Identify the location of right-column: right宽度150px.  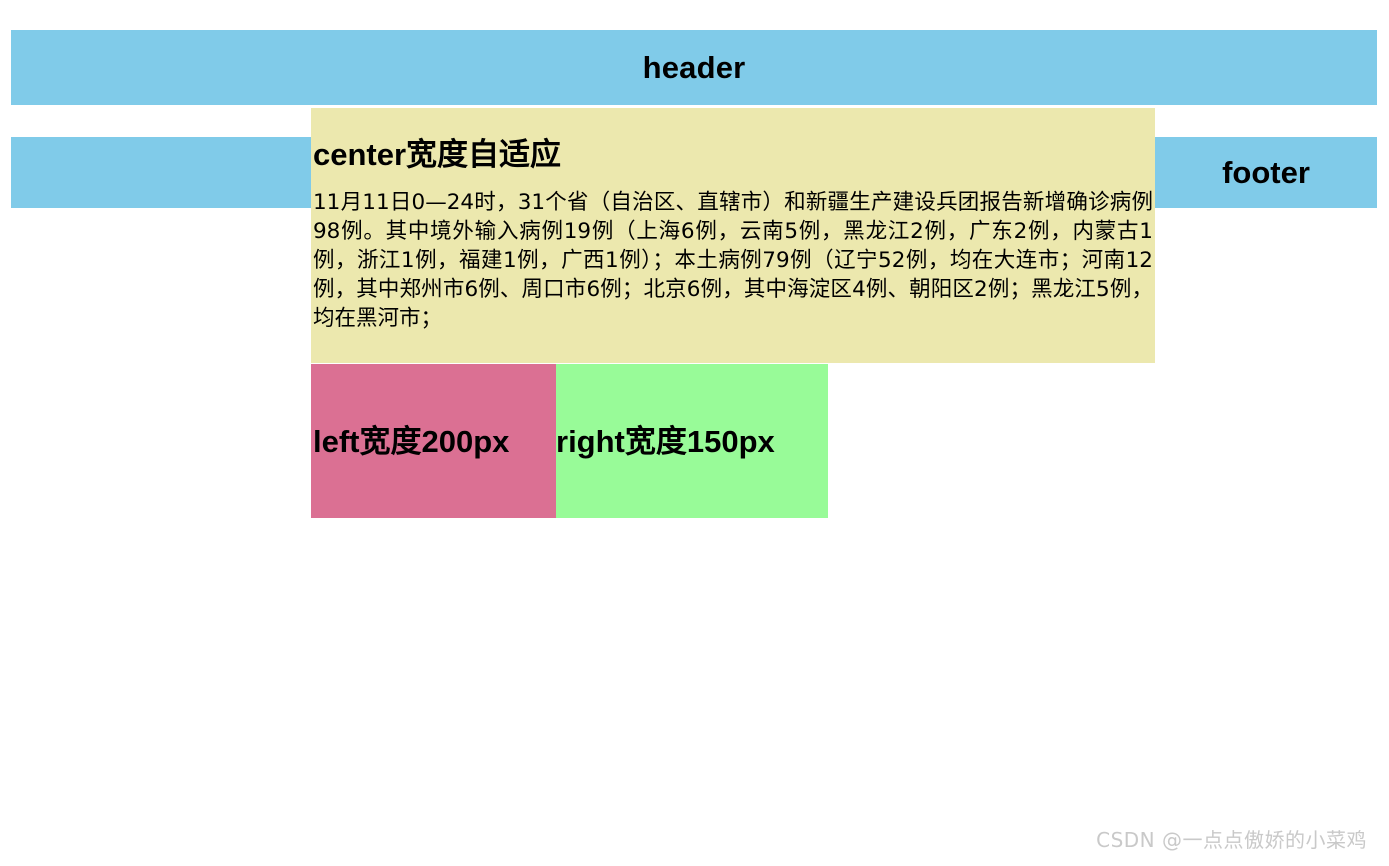
(692, 441).